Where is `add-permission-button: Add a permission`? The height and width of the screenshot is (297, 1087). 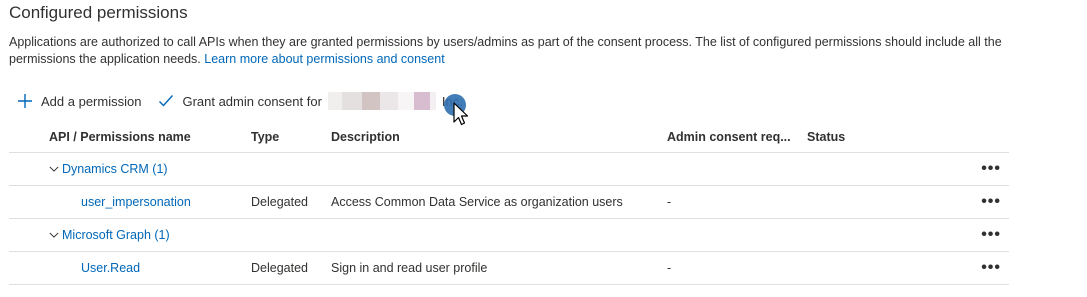
add-permission-button: Add a permission is located at coordinates (79, 101).